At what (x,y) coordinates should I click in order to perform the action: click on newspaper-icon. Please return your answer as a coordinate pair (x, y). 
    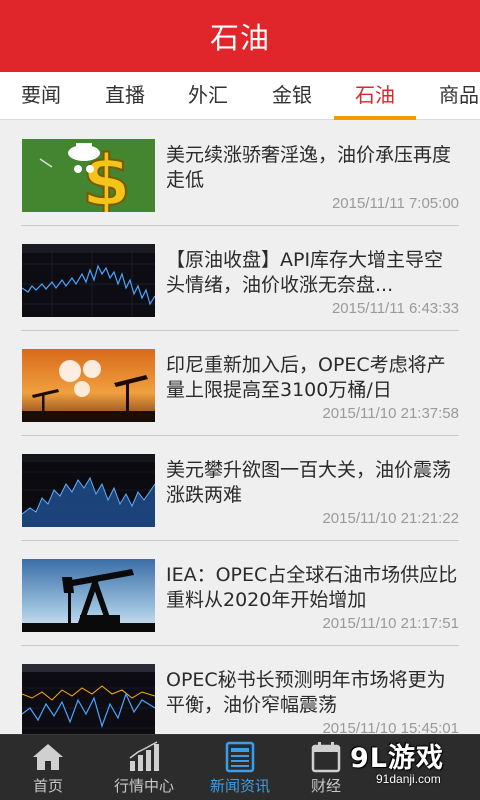
    Looking at the image, I should click on (240, 757).